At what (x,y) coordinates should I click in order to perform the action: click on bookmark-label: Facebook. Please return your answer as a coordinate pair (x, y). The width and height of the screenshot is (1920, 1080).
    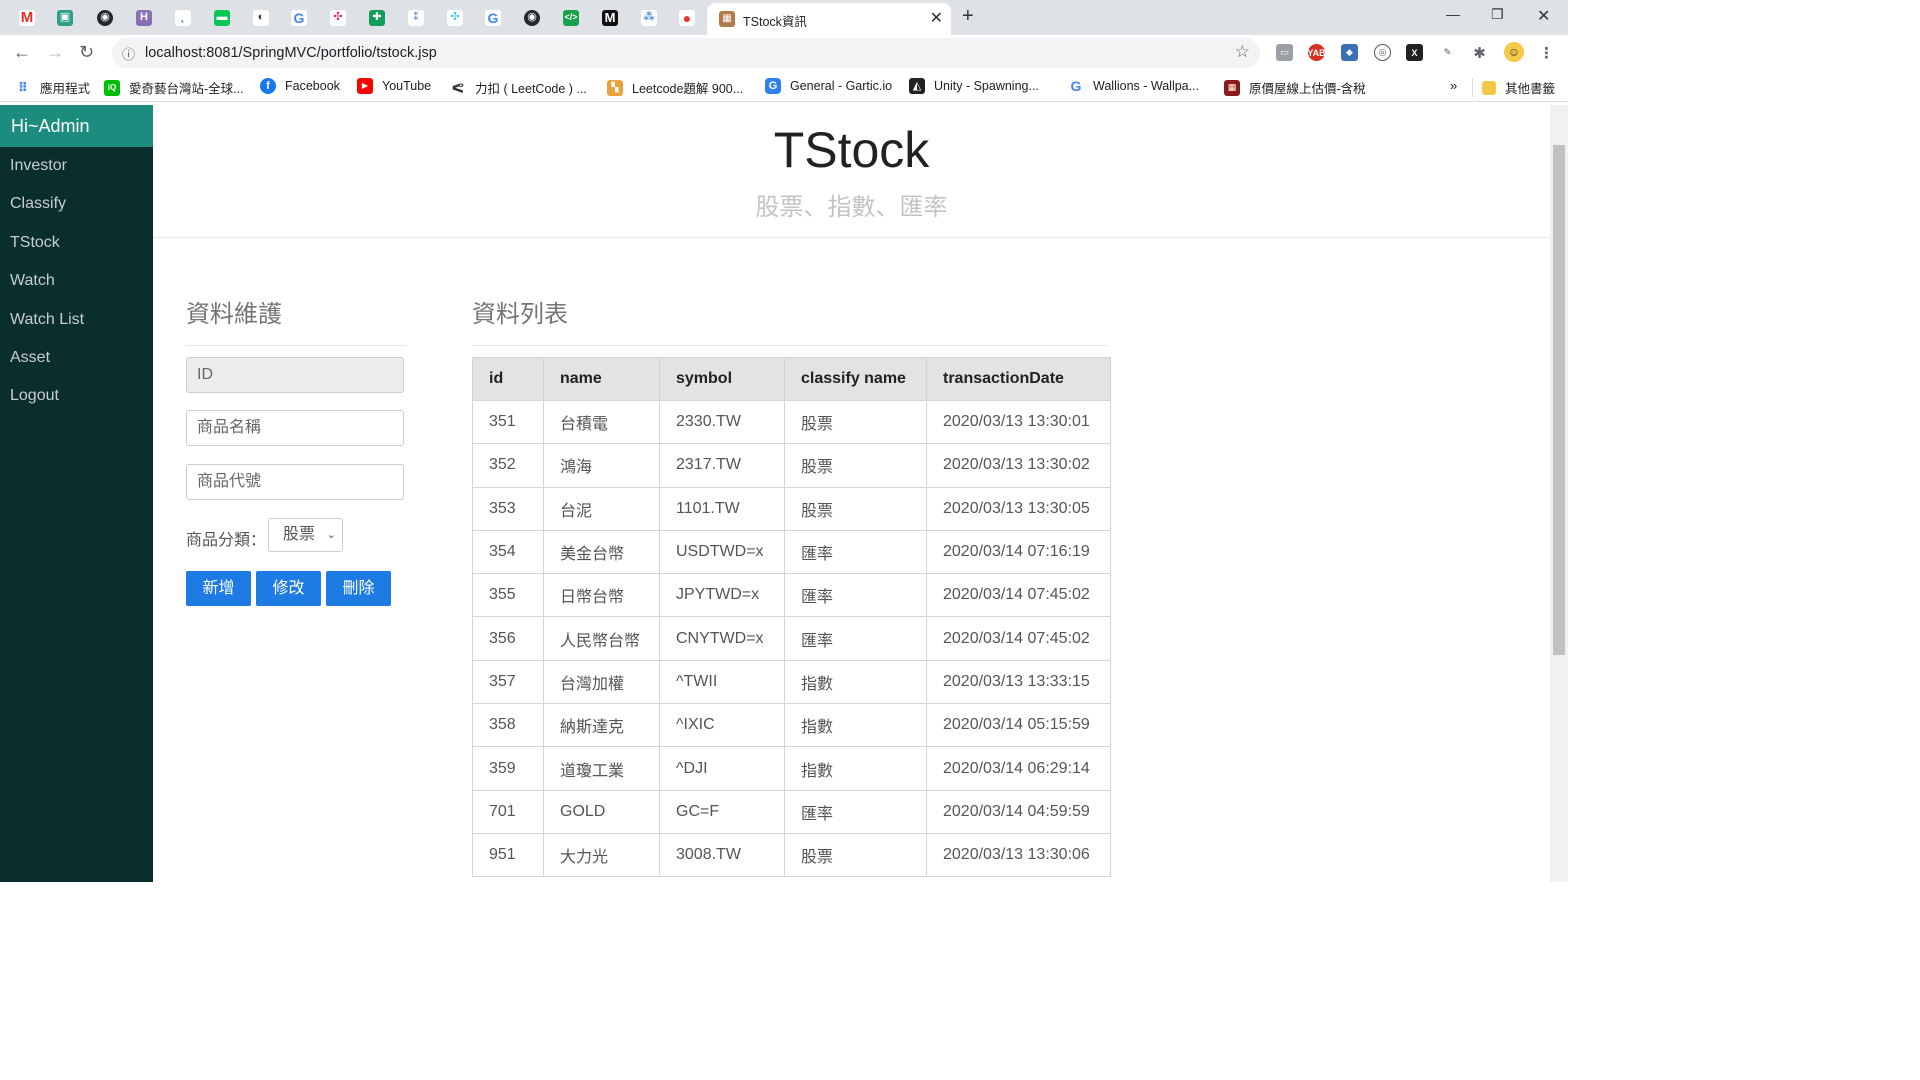
    Looking at the image, I should click on (312, 86).